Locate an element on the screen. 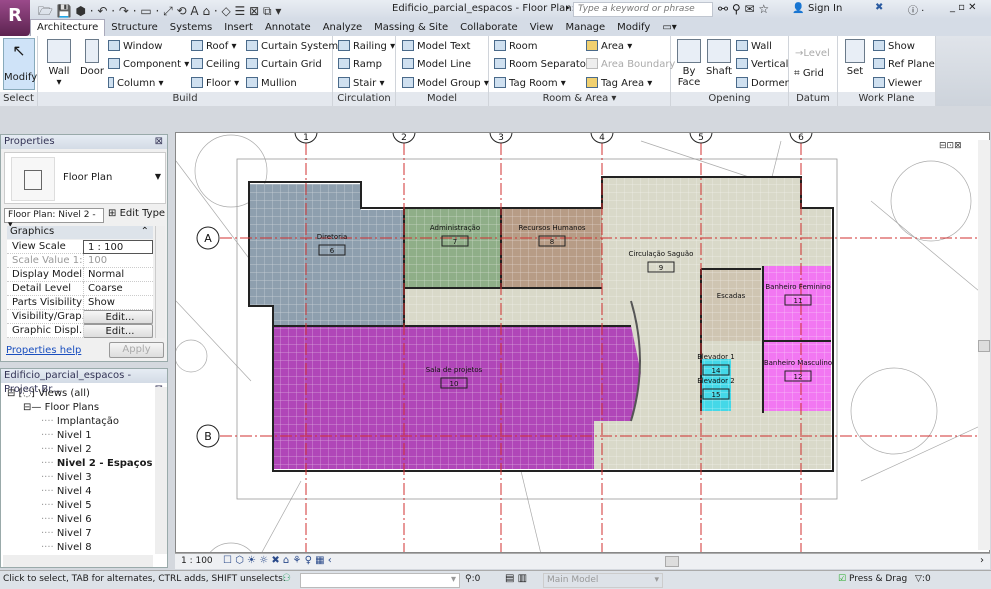  tab-manage: Manage is located at coordinates (585, 28).